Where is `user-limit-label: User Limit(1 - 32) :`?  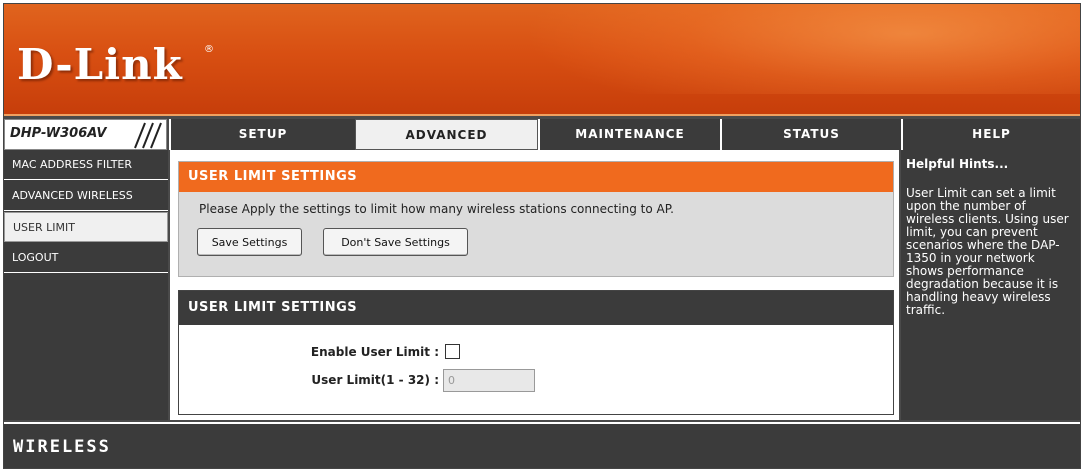 user-limit-label: User Limit(1 - 32) : is located at coordinates (375, 380).